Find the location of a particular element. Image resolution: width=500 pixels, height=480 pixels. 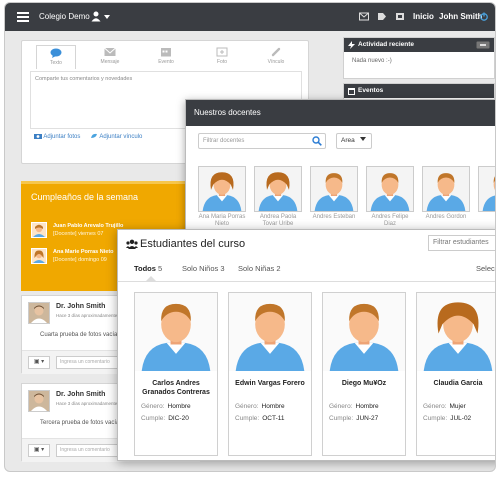

birthday-value: DIC-20 is located at coordinates (178, 418).